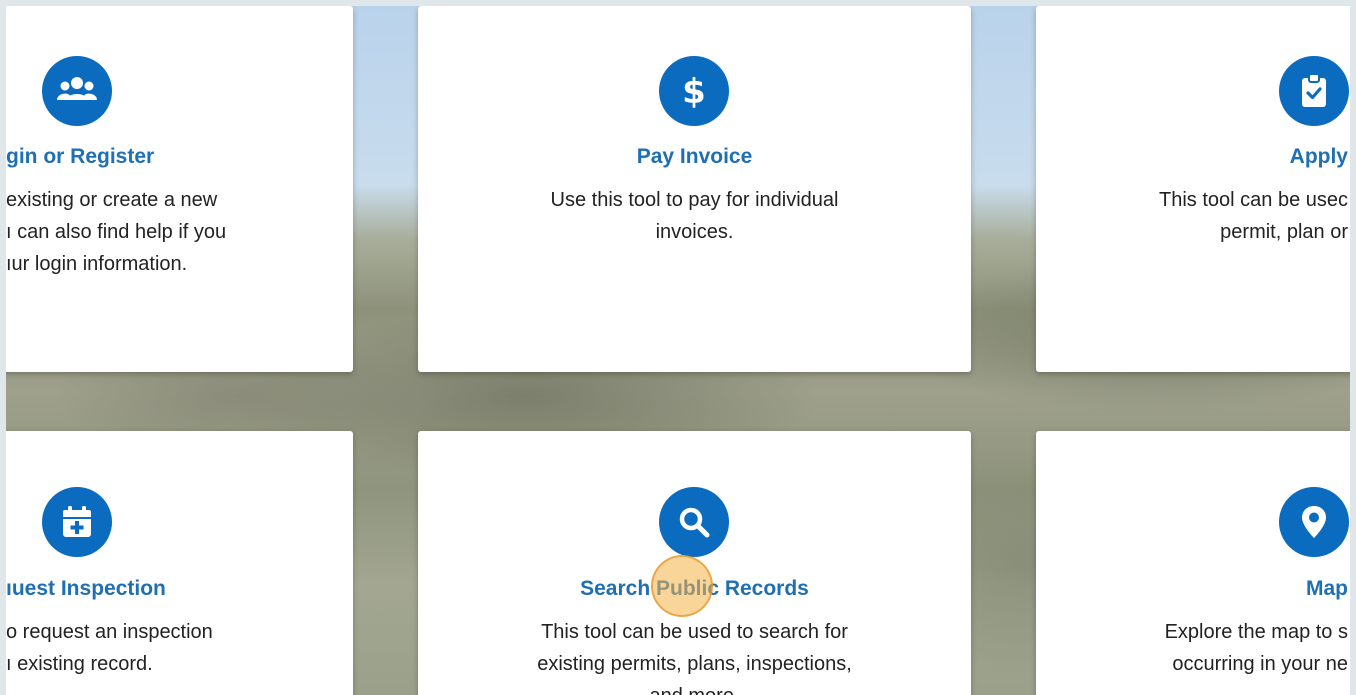 The width and height of the screenshot is (1356, 695). What do you see at coordinates (1314, 91) in the screenshot?
I see `clipboard-check-icon` at bounding box center [1314, 91].